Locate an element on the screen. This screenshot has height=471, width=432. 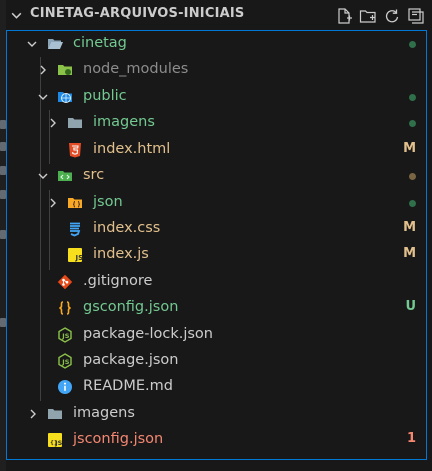
html-file-icon is located at coordinates (75, 150).